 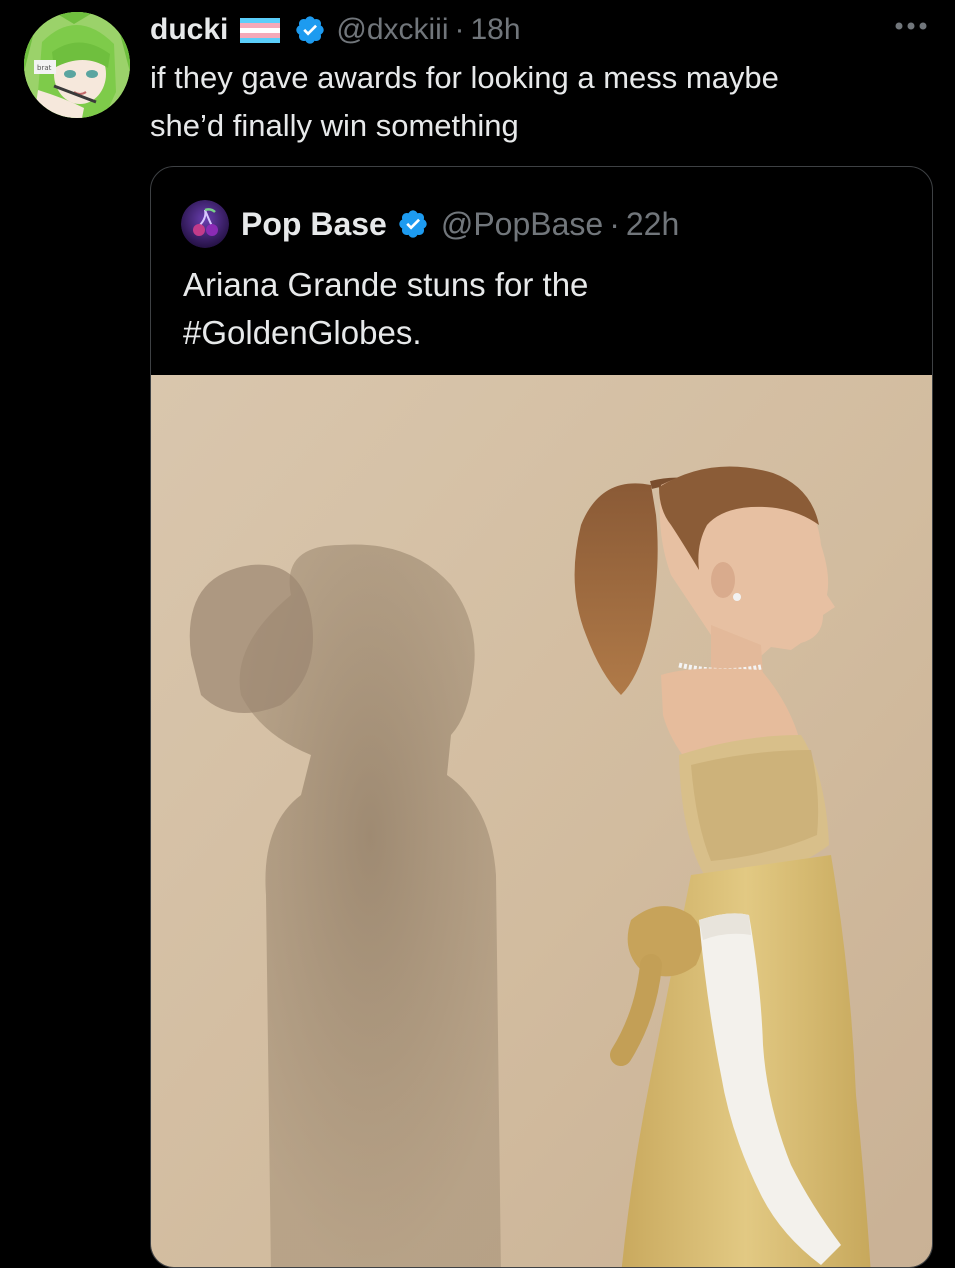 I want to click on timestamp: 18h, so click(x=496, y=30).